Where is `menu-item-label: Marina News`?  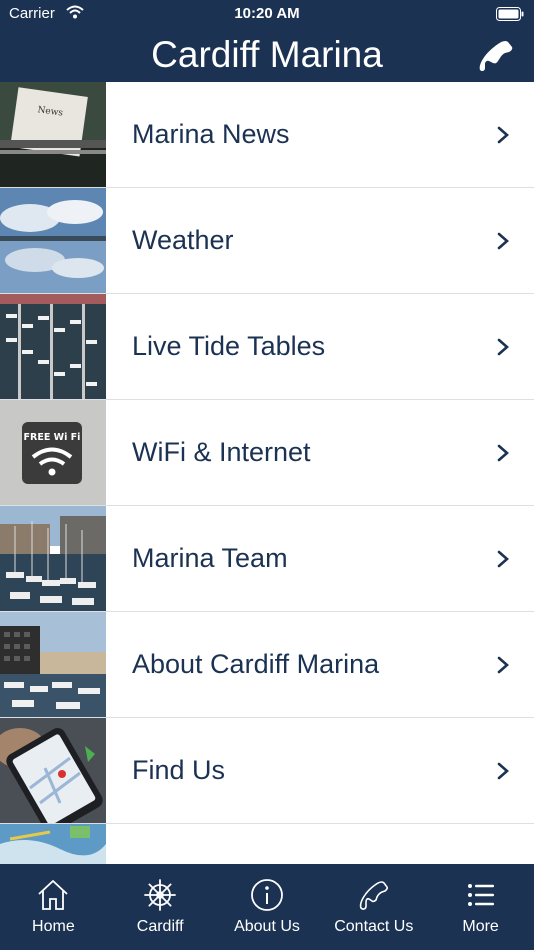
menu-item-label: Marina News is located at coordinates (211, 134).